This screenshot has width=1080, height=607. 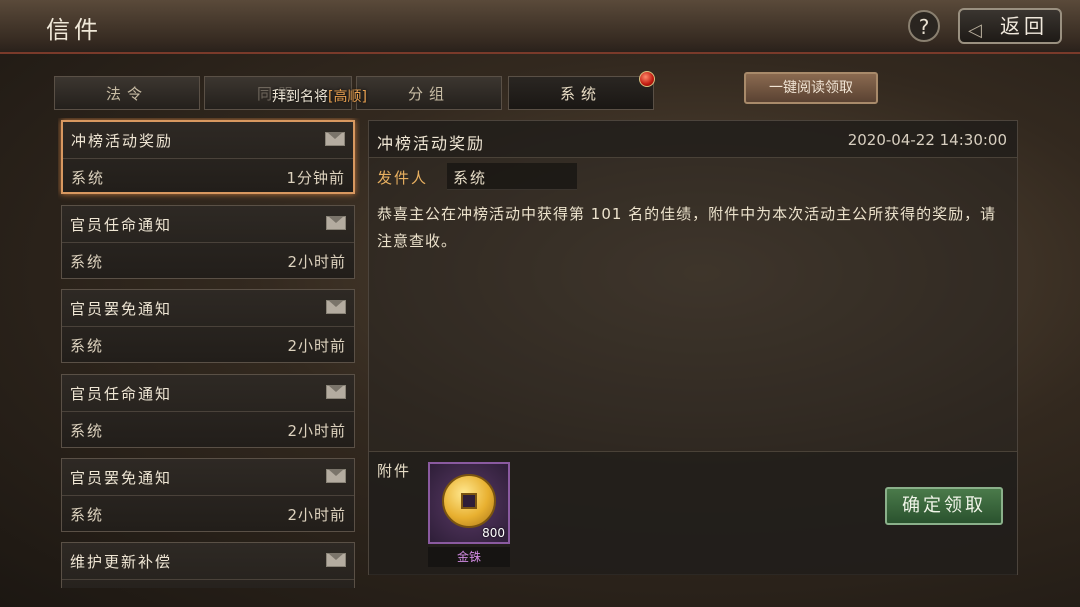 I want to click on page-title: 信件, so click(x=74, y=30).